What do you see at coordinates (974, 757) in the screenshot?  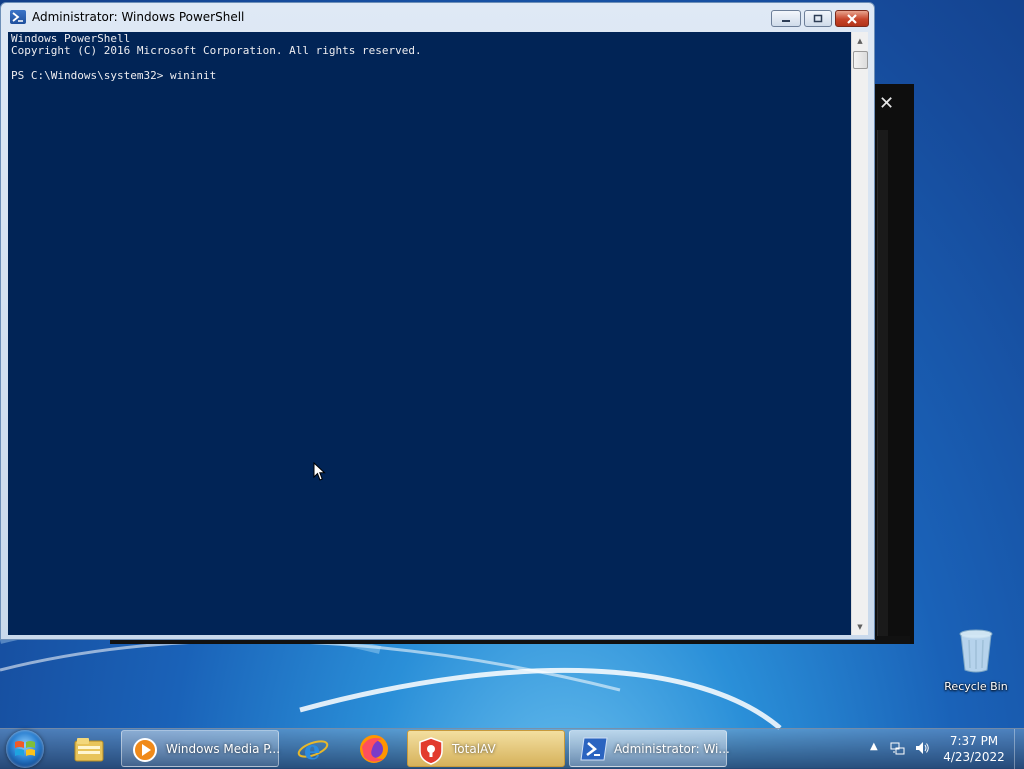 I see `clock-date: 4/23/2022` at bounding box center [974, 757].